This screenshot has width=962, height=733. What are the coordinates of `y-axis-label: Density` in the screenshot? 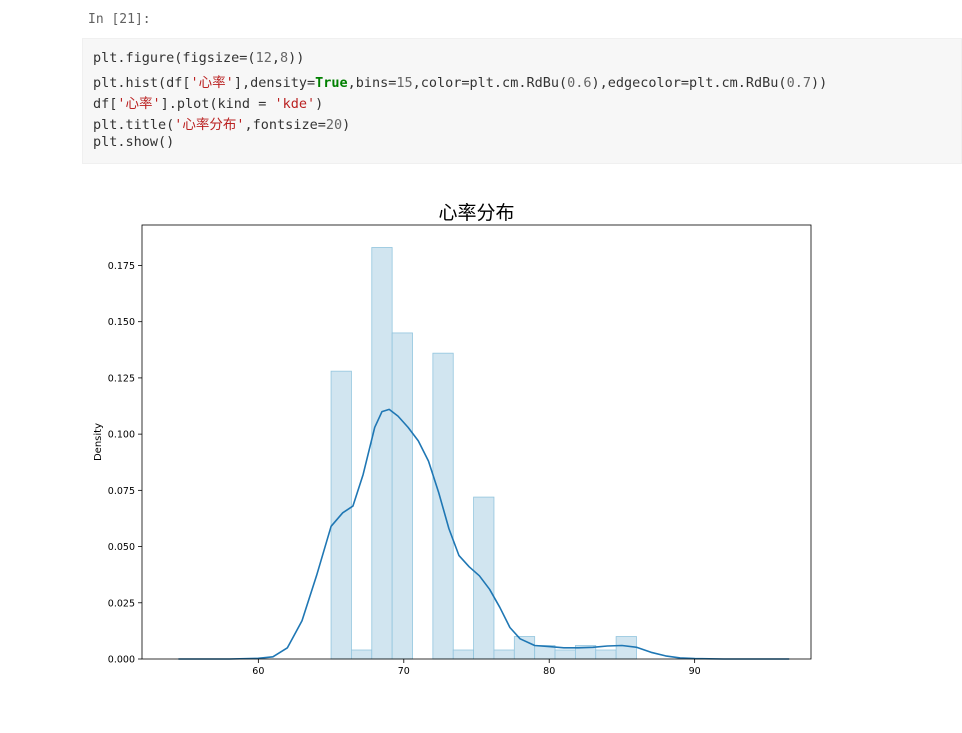 It's located at (98, 442).